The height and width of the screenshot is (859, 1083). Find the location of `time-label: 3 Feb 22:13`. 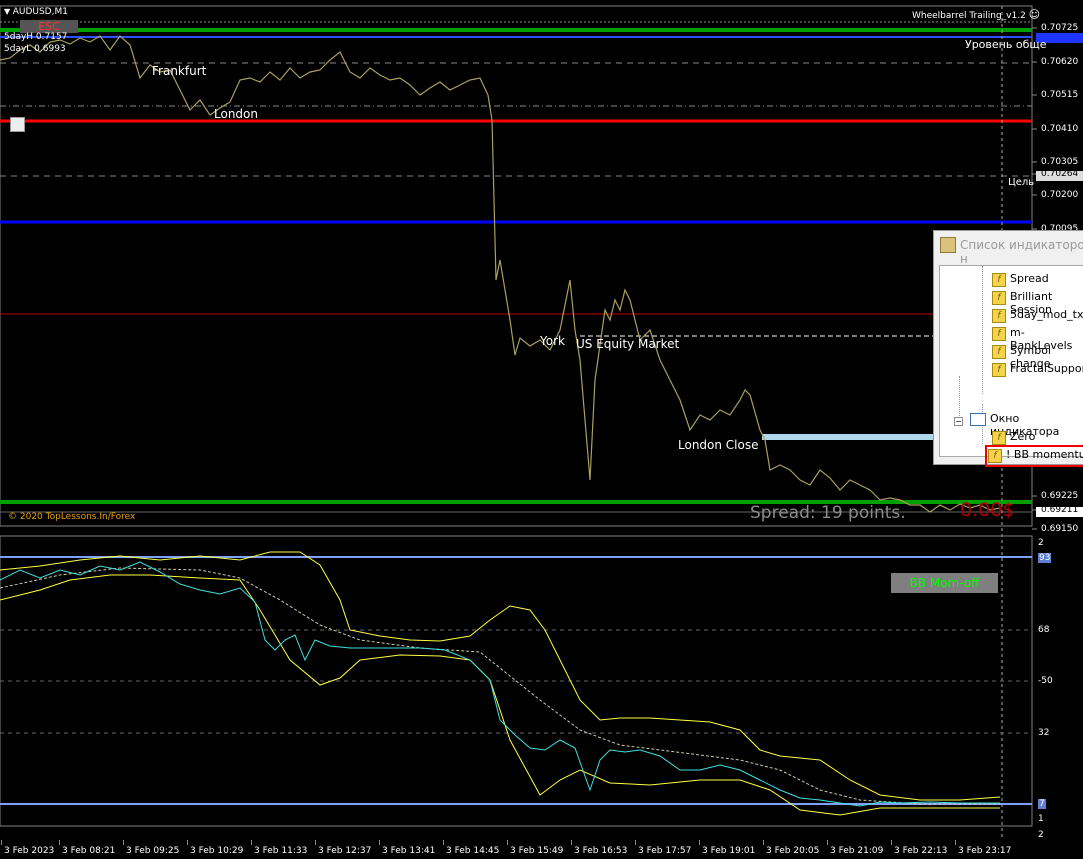

time-label: 3 Feb 22:13 is located at coordinates (921, 851).